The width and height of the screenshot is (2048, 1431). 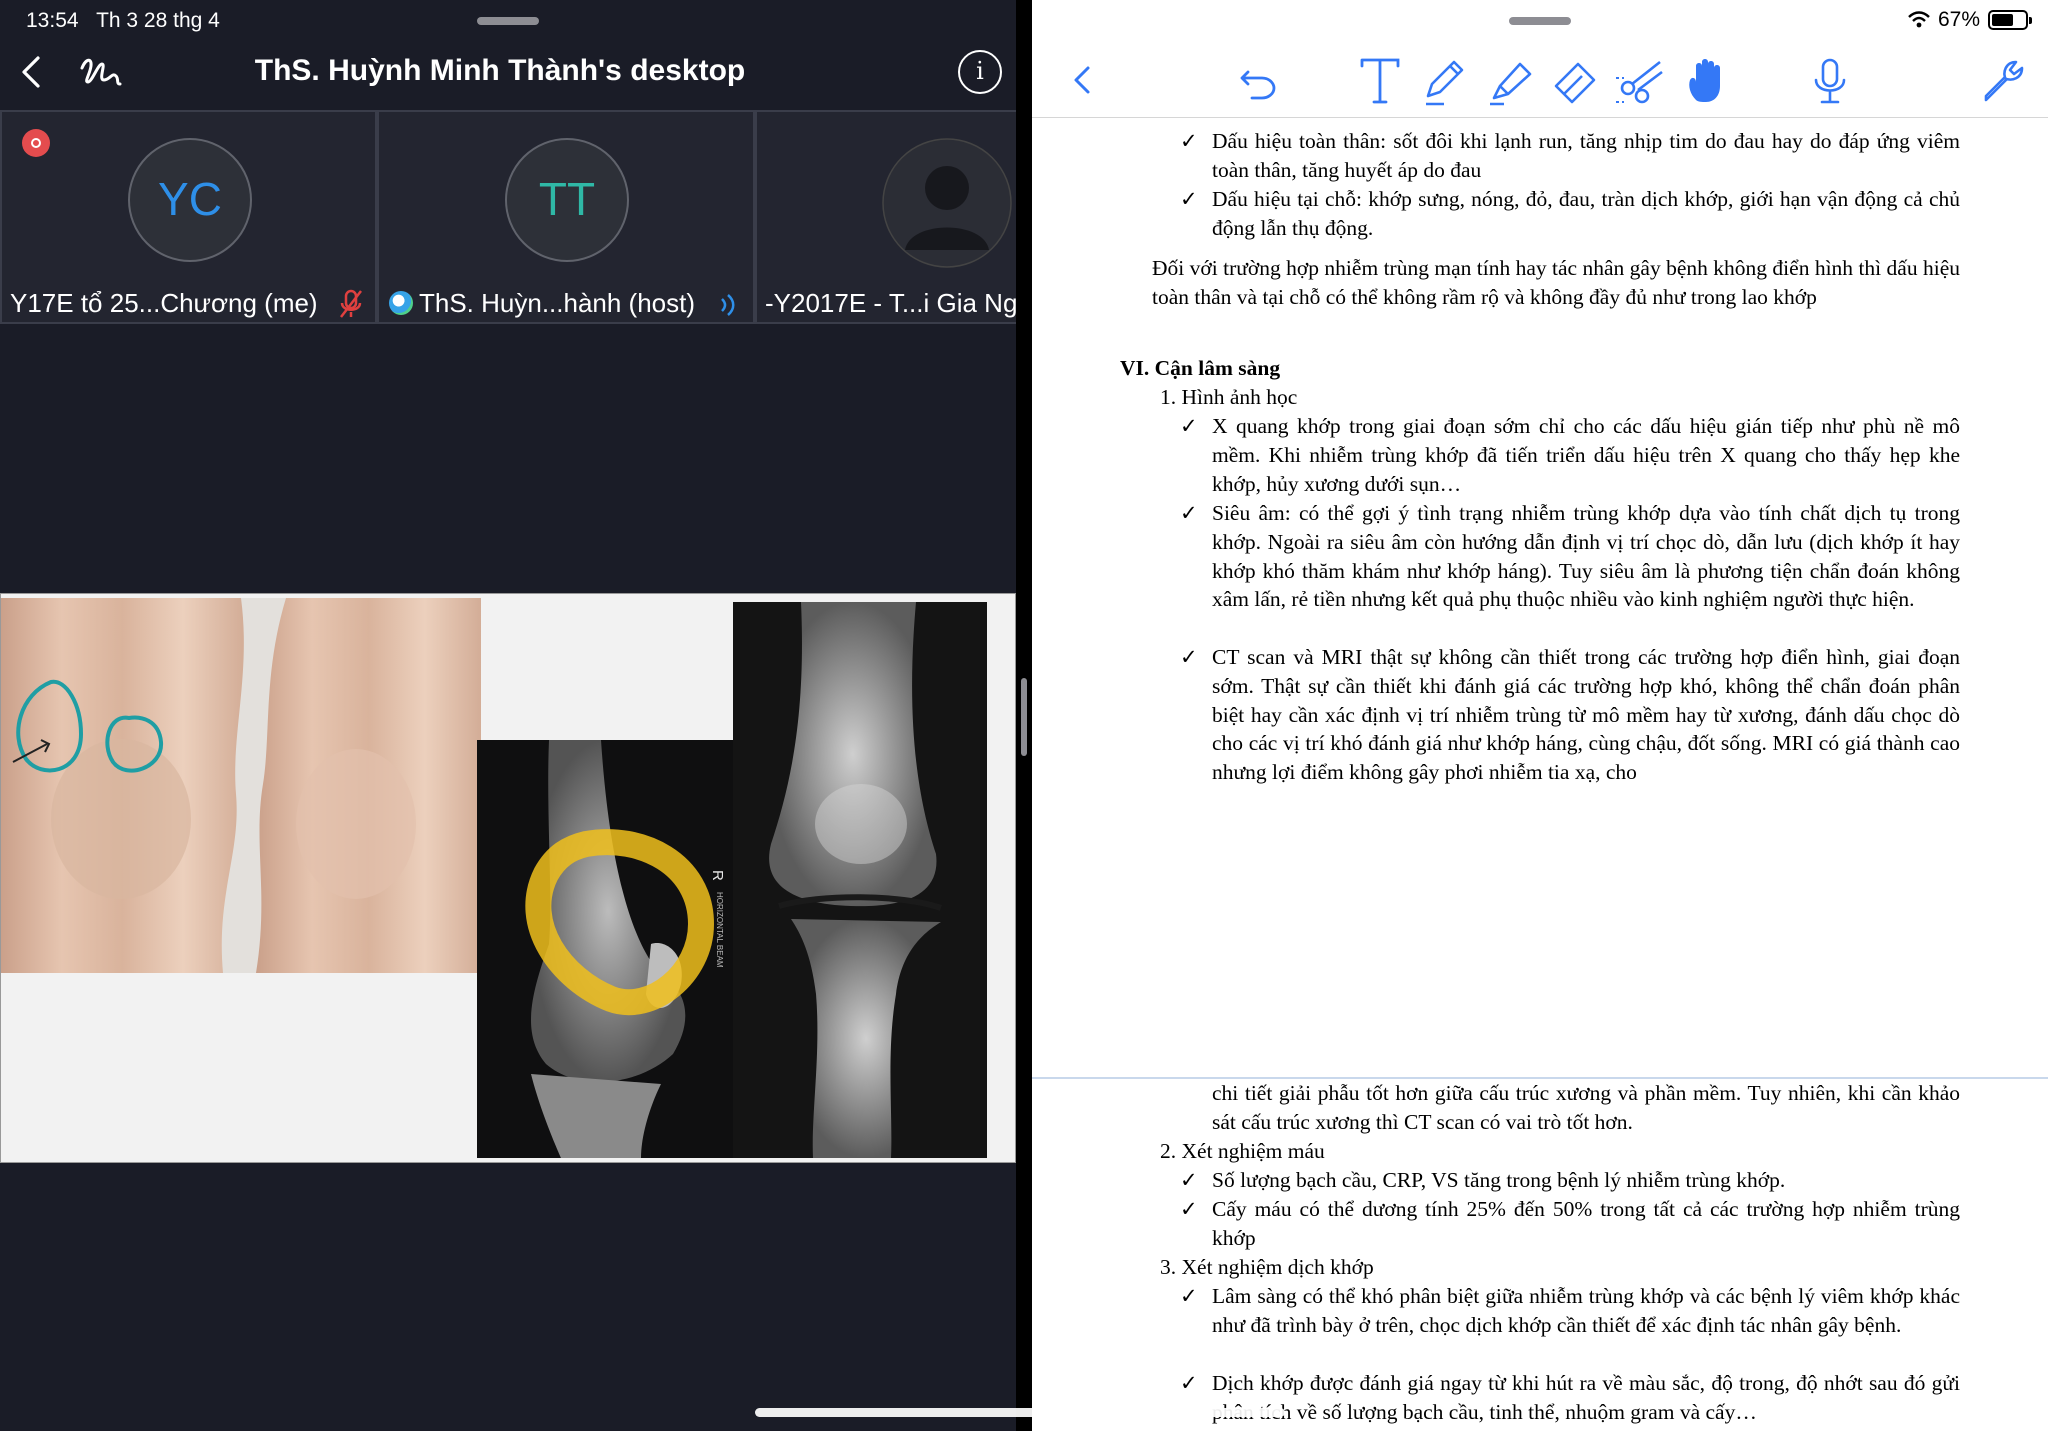 What do you see at coordinates (567, 200) in the screenshot?
I see `avatar: TT` at bounding box center [567, 200].